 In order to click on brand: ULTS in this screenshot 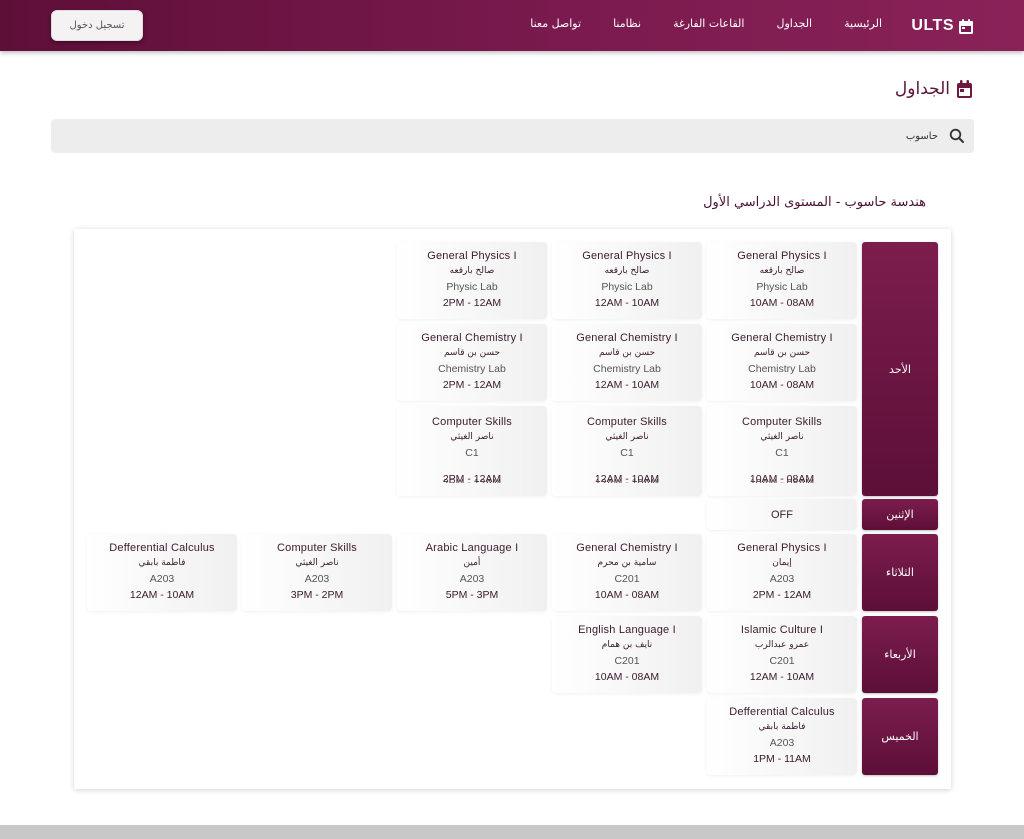, I will do `click(942, 26)`.